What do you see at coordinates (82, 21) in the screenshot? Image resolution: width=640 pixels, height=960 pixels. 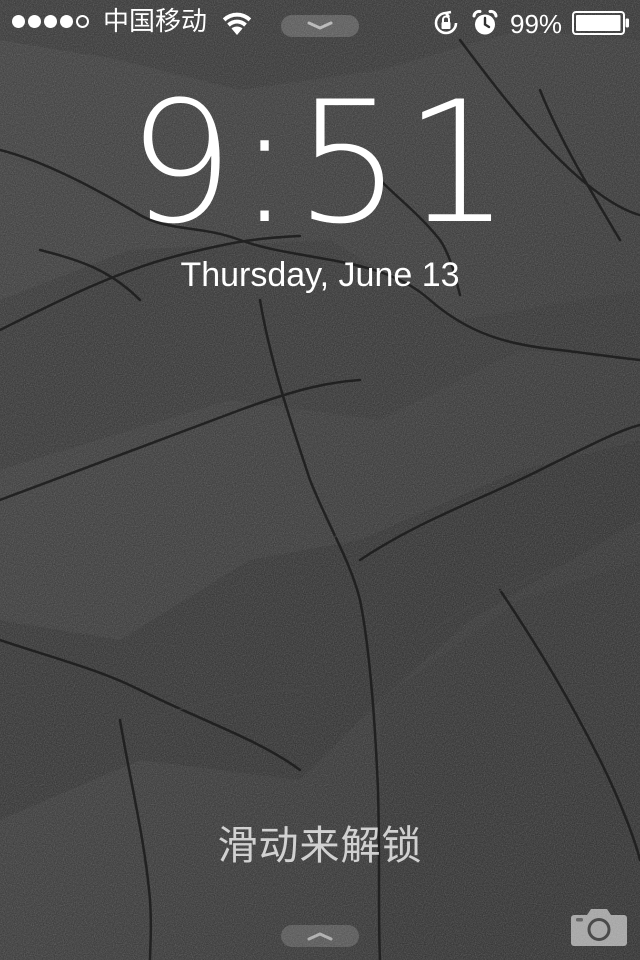 I see `signal-dot-empty` at bounding box center [82, 21].